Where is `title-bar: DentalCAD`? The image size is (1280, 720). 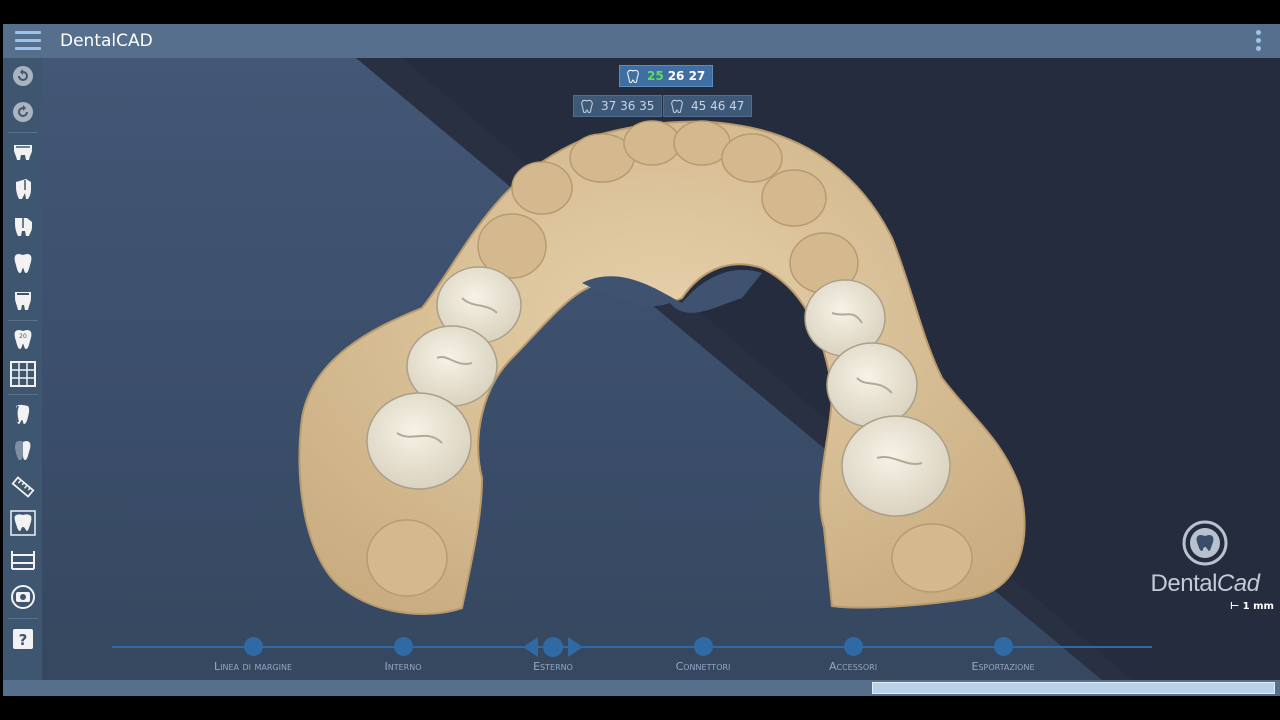
title-bar: DentalCAD is located at coordinates (641, 41).